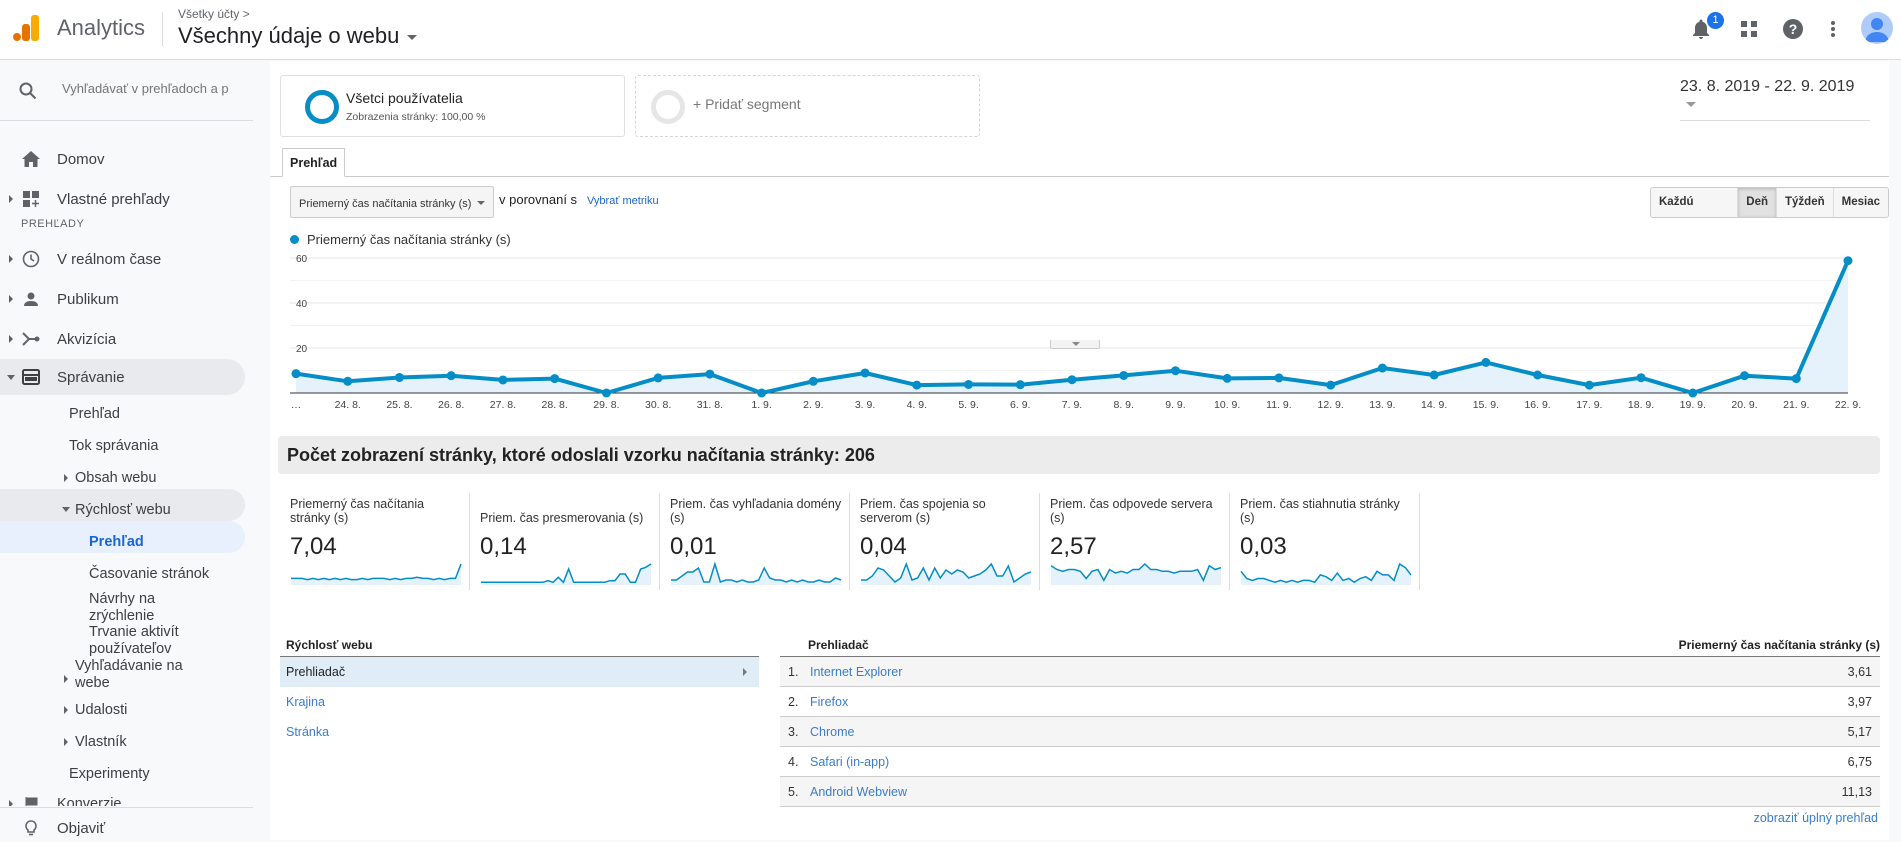  I want to click on load-time-value: 11,13, so click(1856, 792).